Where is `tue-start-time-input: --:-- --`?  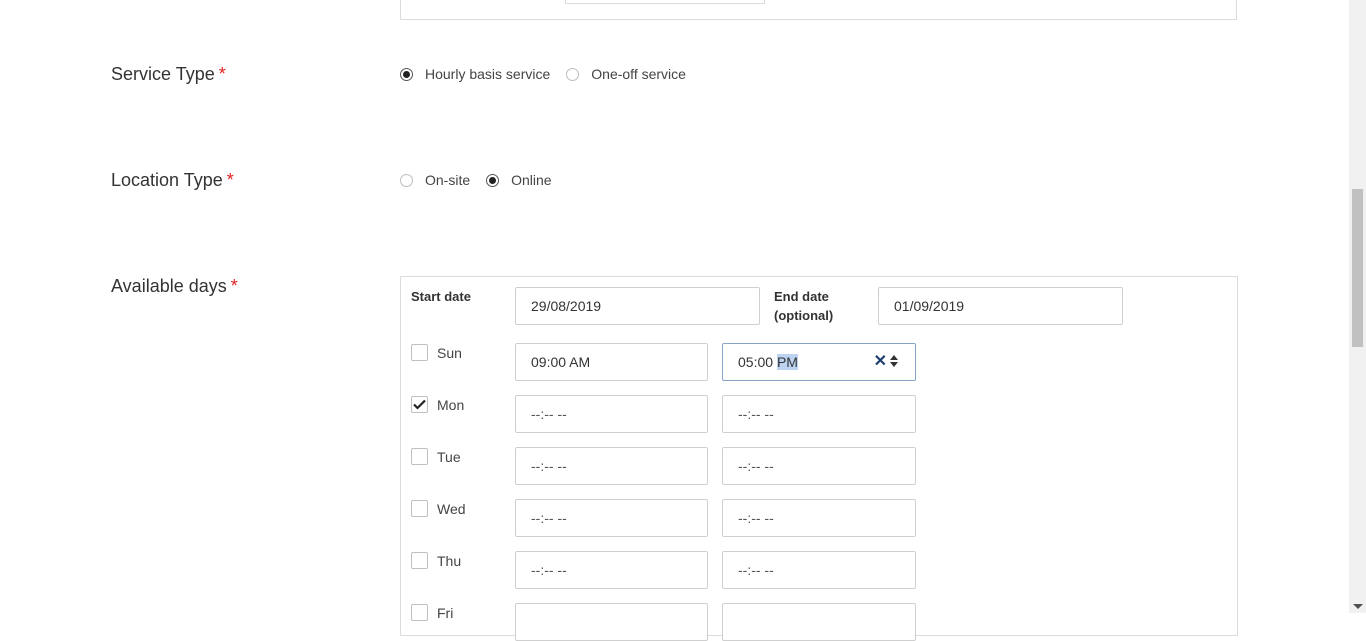
tue-start-time-input: --:-- -- is located at coordinates (611, 466).